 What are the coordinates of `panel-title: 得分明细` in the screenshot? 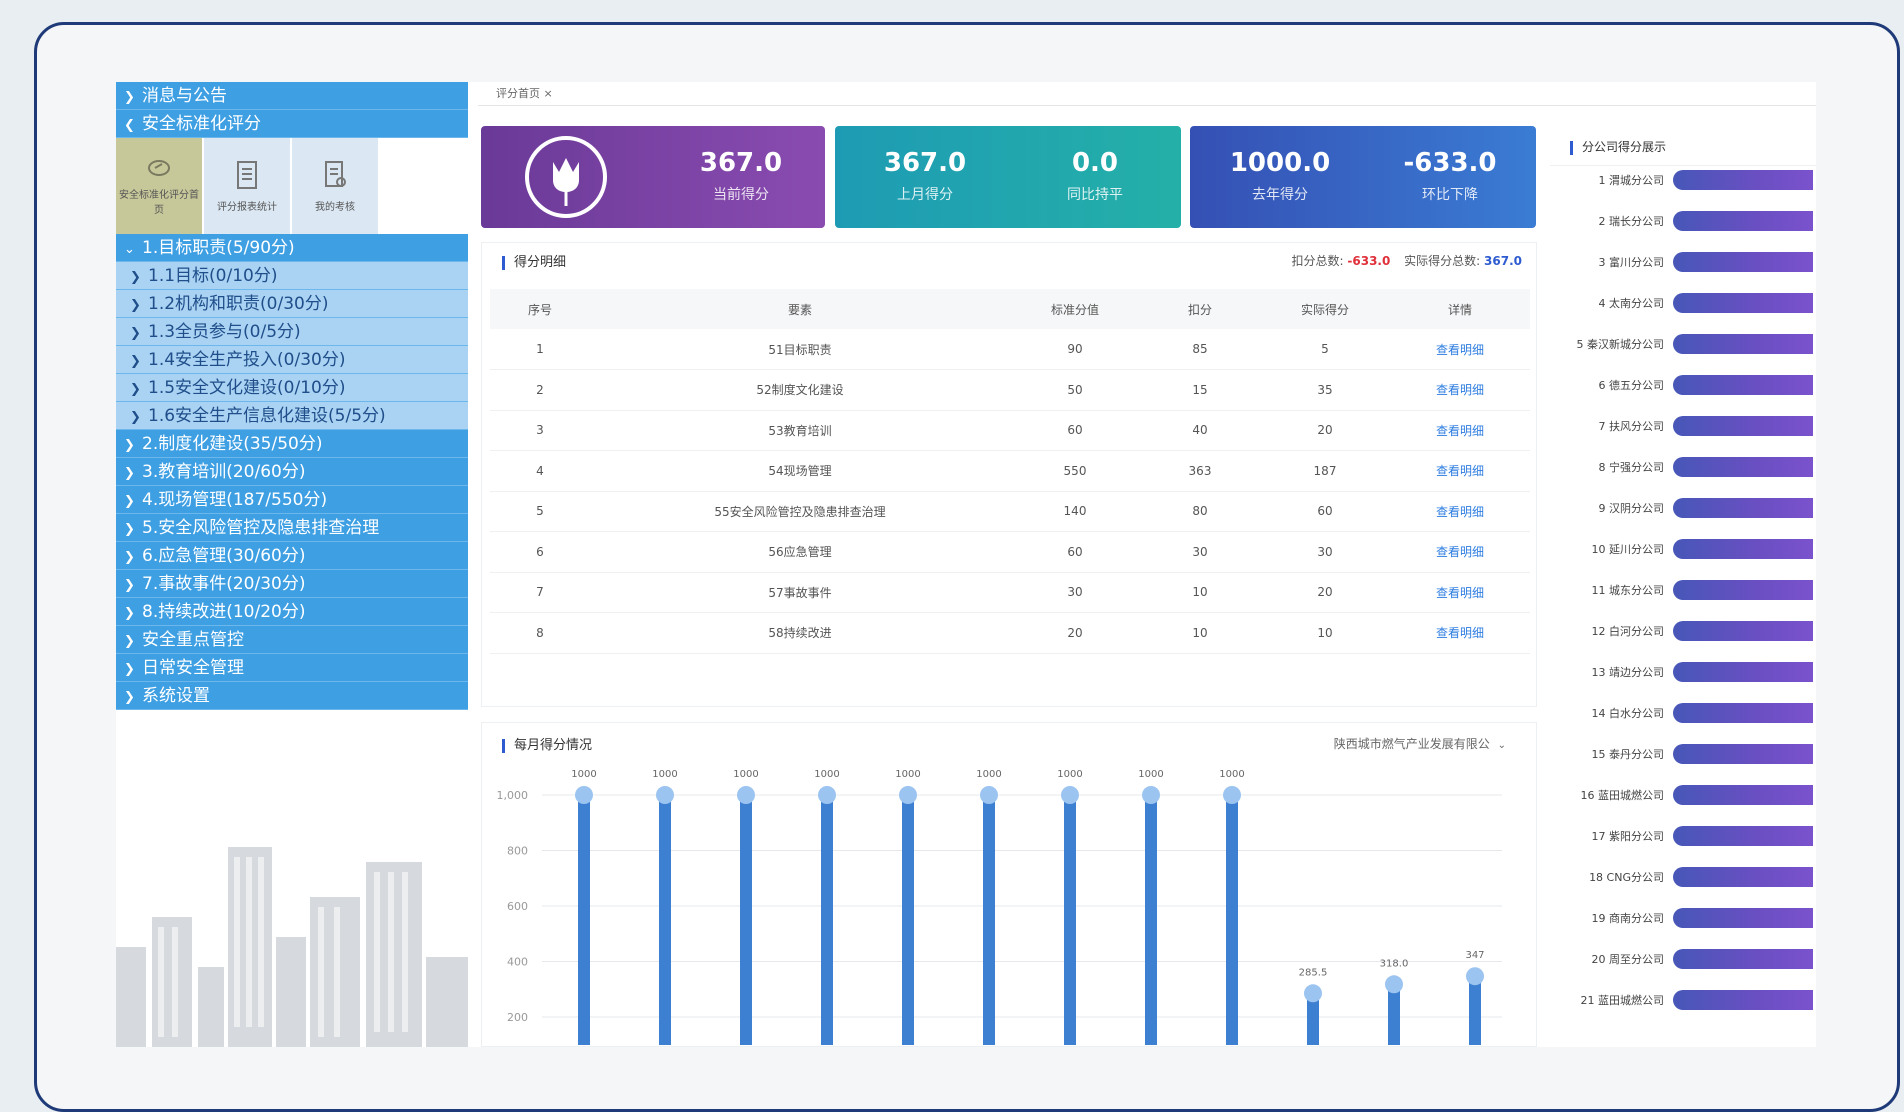 It's located at (532, 262).